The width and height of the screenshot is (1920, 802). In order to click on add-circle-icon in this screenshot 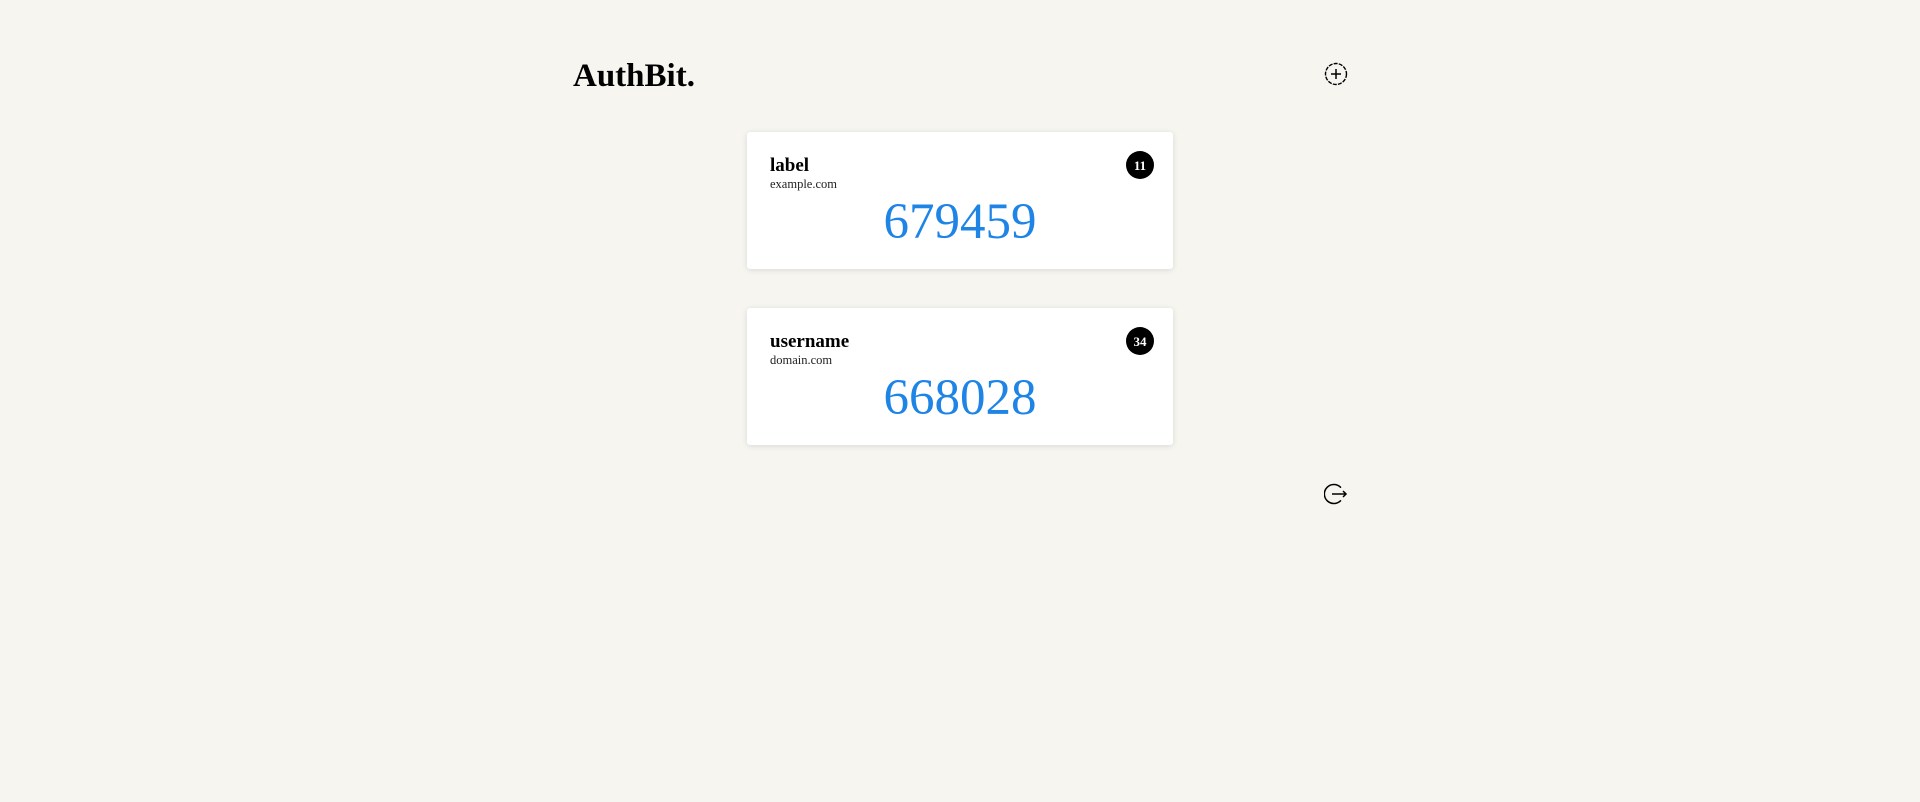, I will do `click(1336, 74)`.